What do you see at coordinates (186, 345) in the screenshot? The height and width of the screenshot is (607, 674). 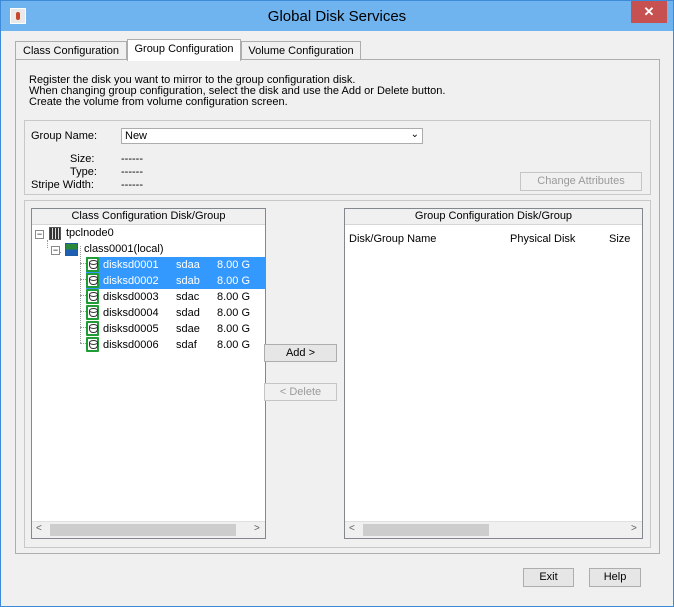 I see `disk-device: sdaf` at bounding box center [186, 345].